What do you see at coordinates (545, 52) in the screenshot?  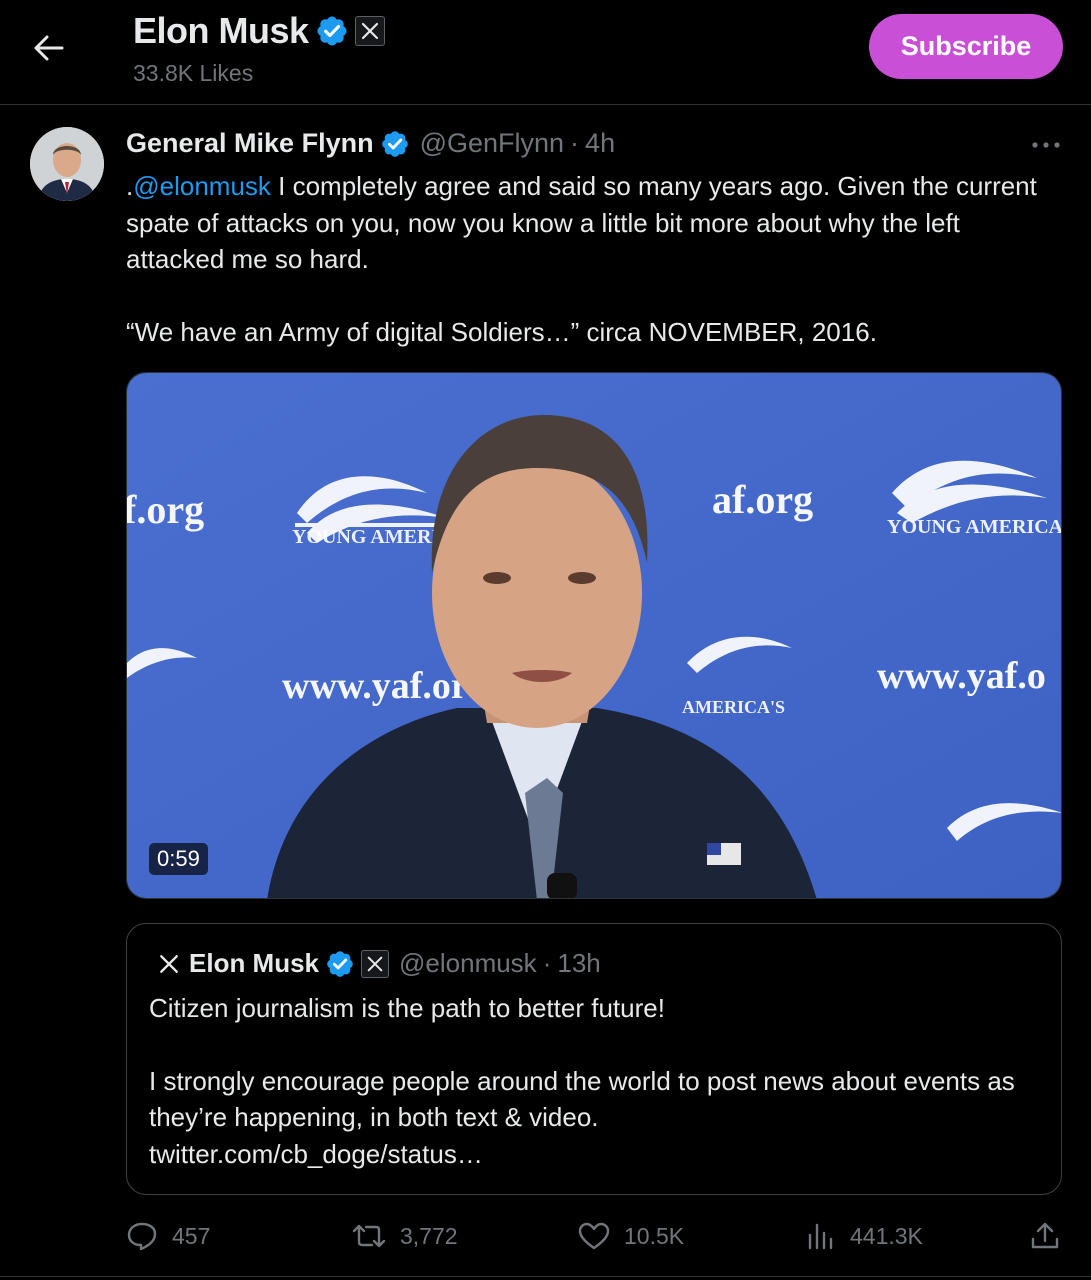 I see `profile-header: Elon Musk 33.8K Likes Subscribe` at bounding box center [545, 52].